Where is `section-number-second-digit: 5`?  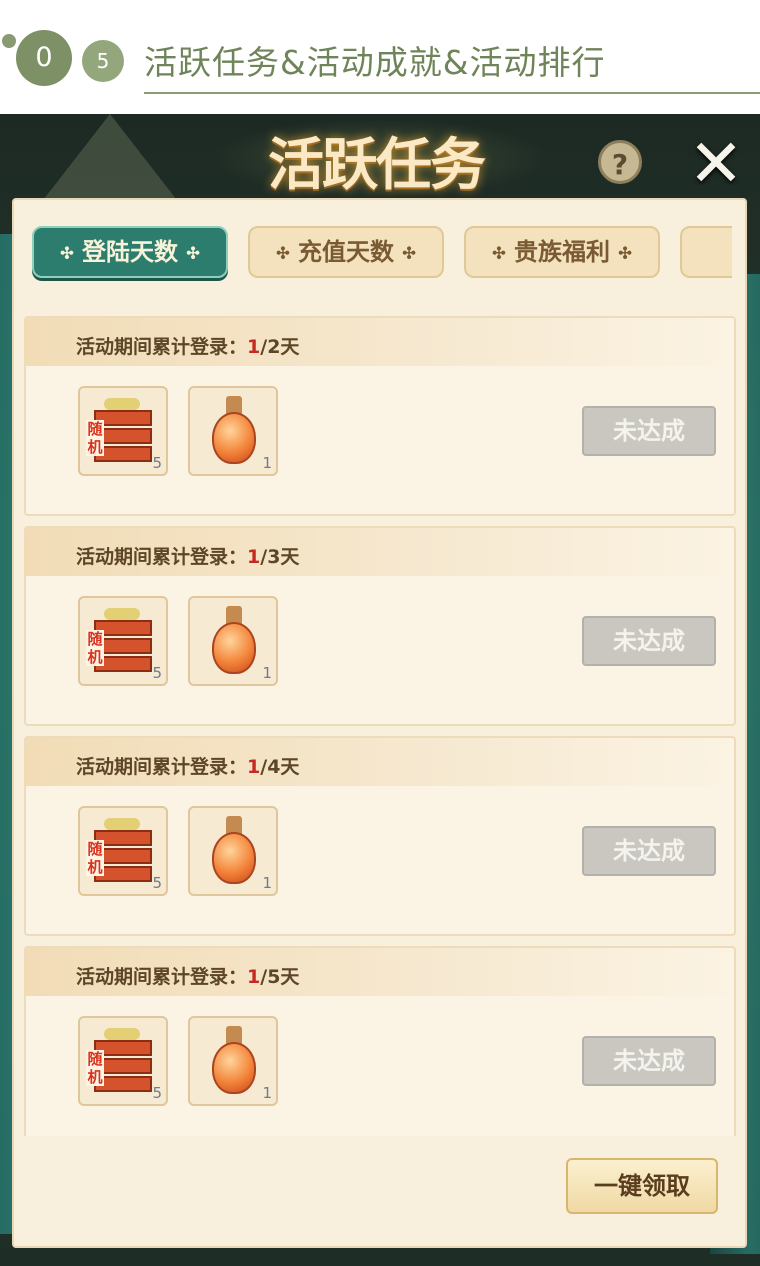 section-number-second-digit: 5 is located at coordinates (103, 61).